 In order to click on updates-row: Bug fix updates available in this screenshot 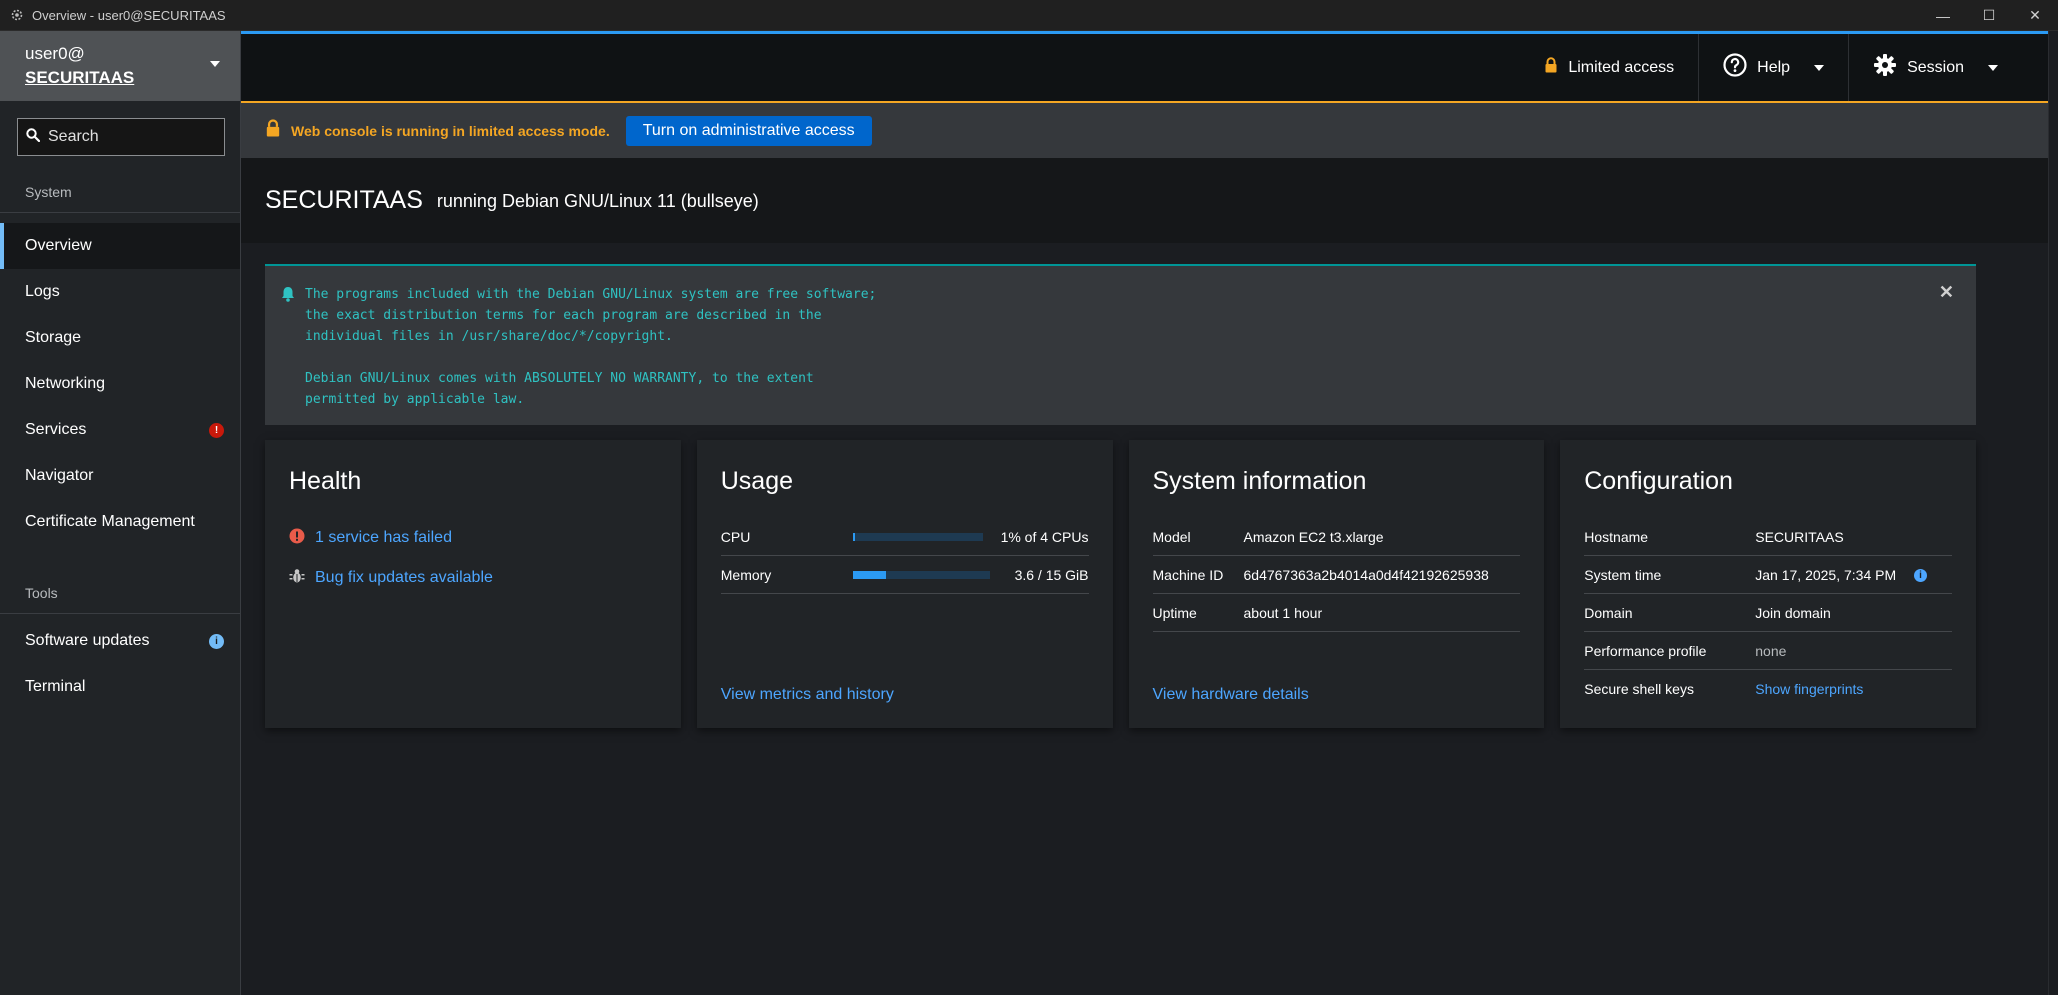, I will do `click(473, 578)`.